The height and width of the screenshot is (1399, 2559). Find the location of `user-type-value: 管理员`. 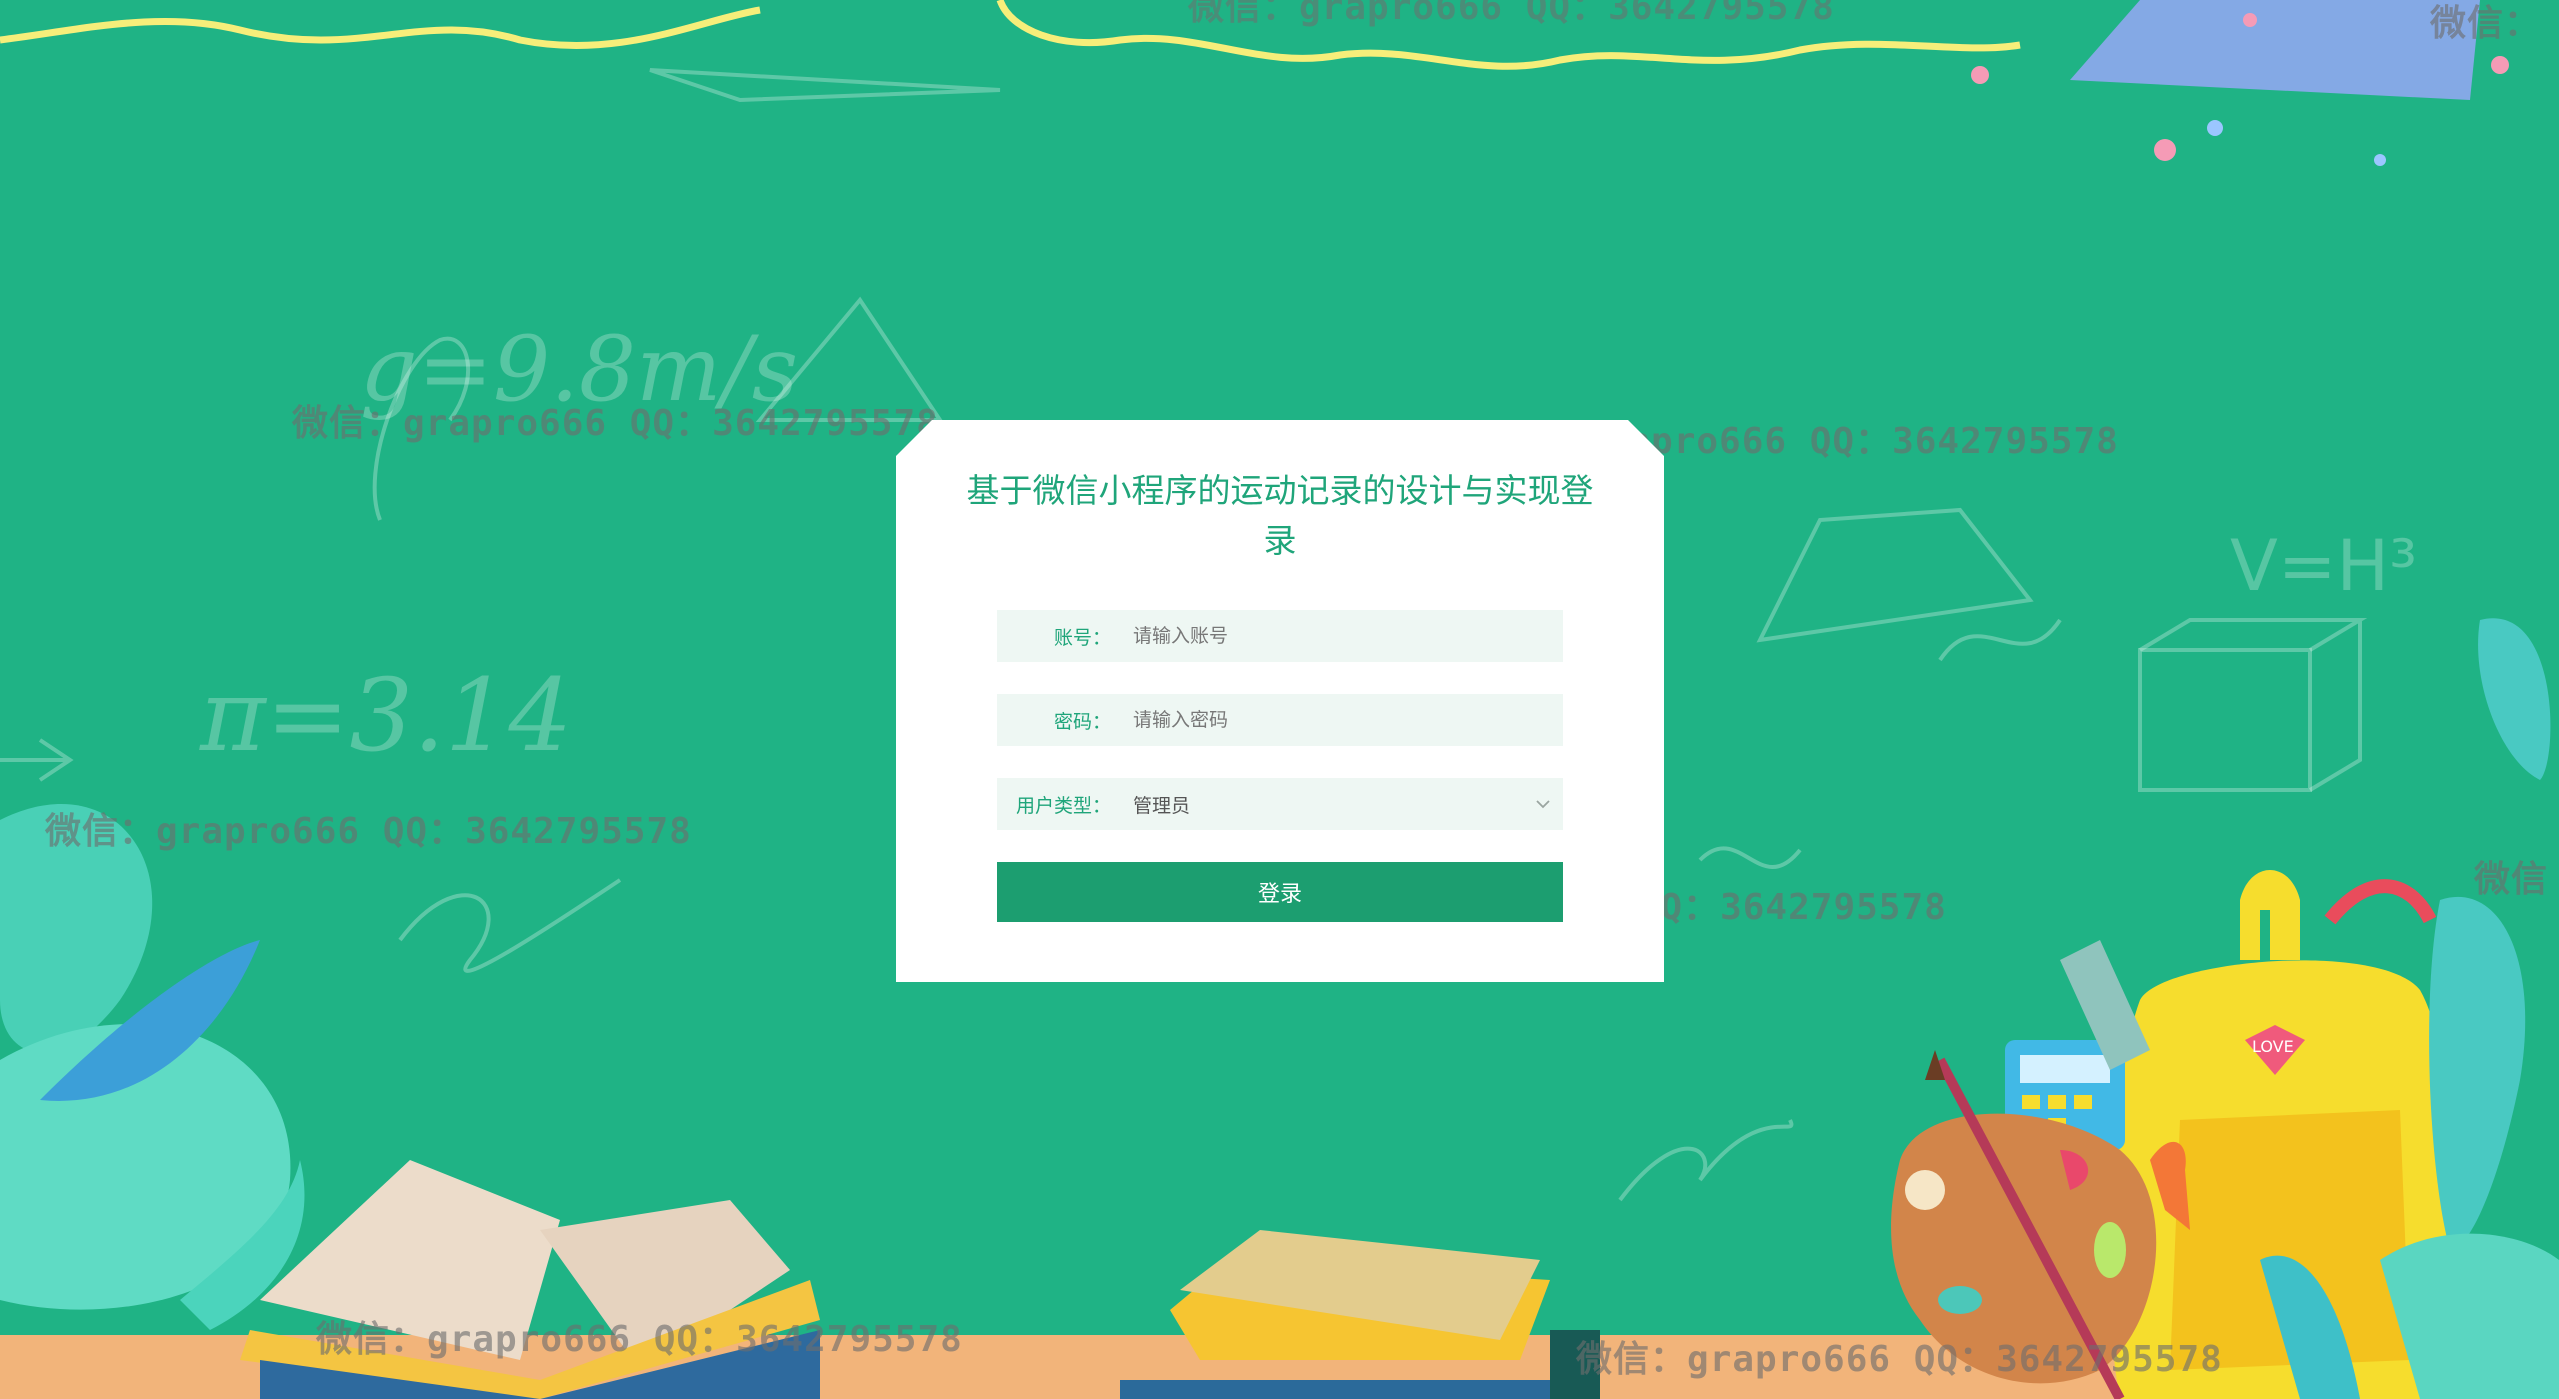

user-type-value: 管理员 is located at coordinates (1162, 805).